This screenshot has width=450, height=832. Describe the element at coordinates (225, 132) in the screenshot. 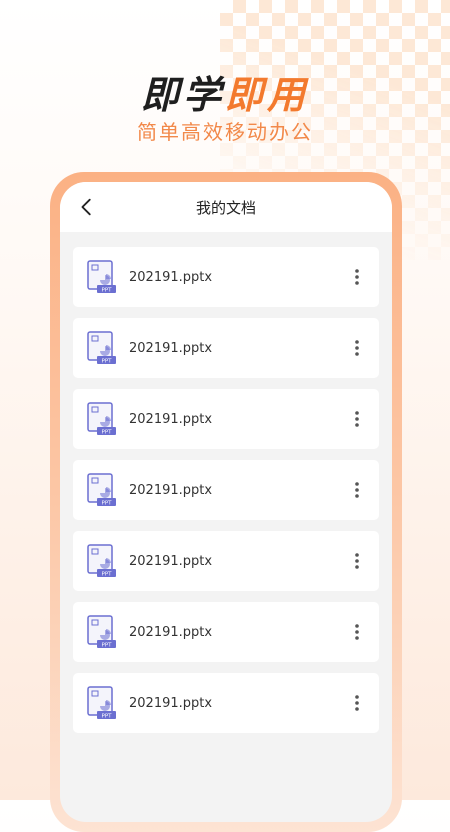

I see `subtitle: 简单高效移动办公` at that location.